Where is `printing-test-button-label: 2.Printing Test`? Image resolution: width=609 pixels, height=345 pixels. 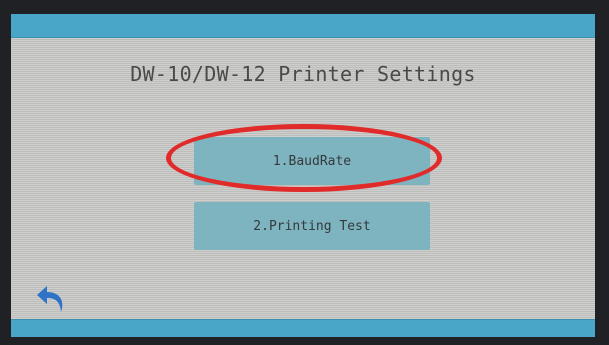
printing-test-button-label: 2.Printing Test is located at coordinates (312, 226).